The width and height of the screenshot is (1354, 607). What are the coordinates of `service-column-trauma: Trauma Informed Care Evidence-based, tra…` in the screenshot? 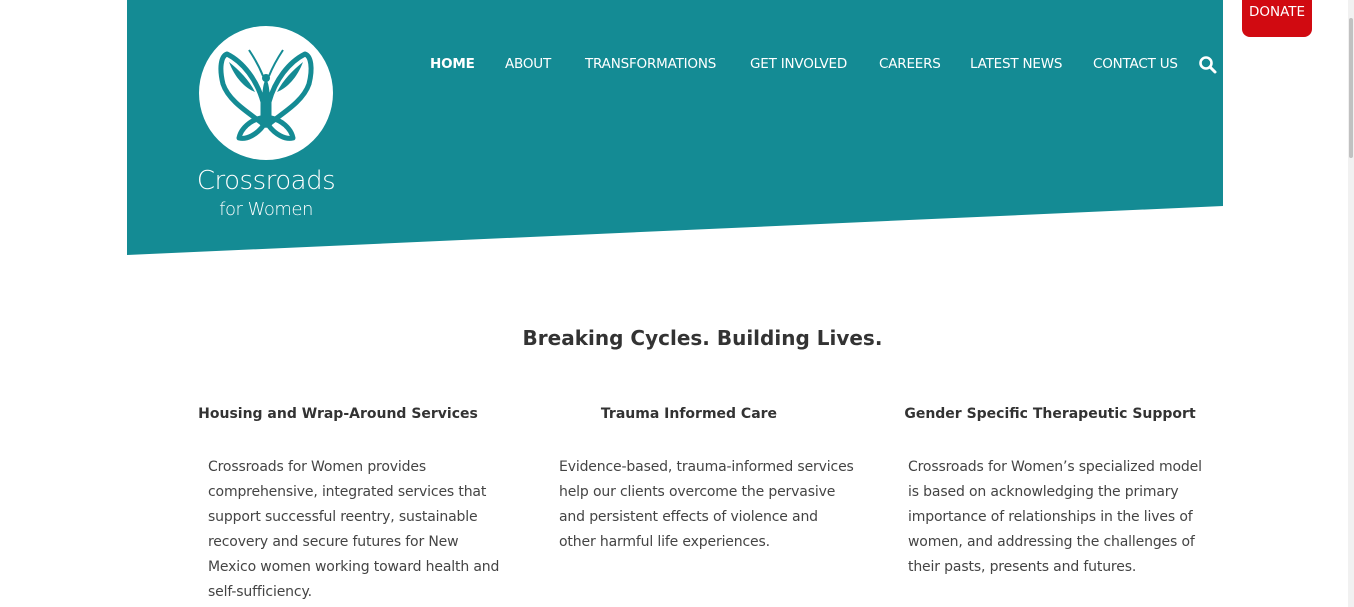 It's located at (696, 480).